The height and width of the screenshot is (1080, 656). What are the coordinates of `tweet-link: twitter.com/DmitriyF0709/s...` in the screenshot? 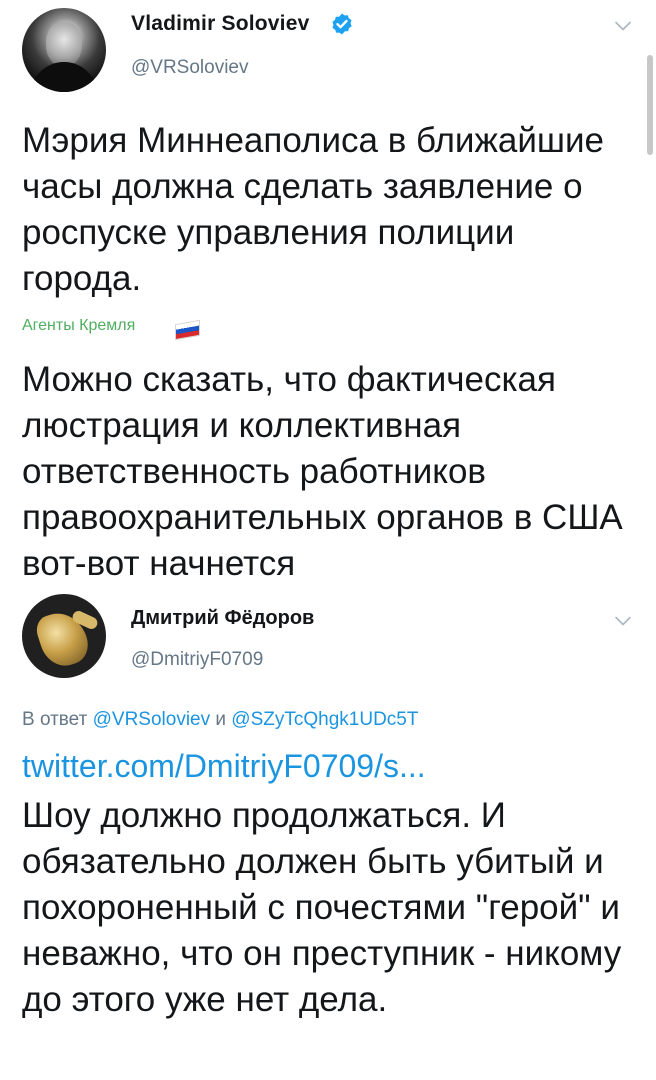 It's located at (224, 766).